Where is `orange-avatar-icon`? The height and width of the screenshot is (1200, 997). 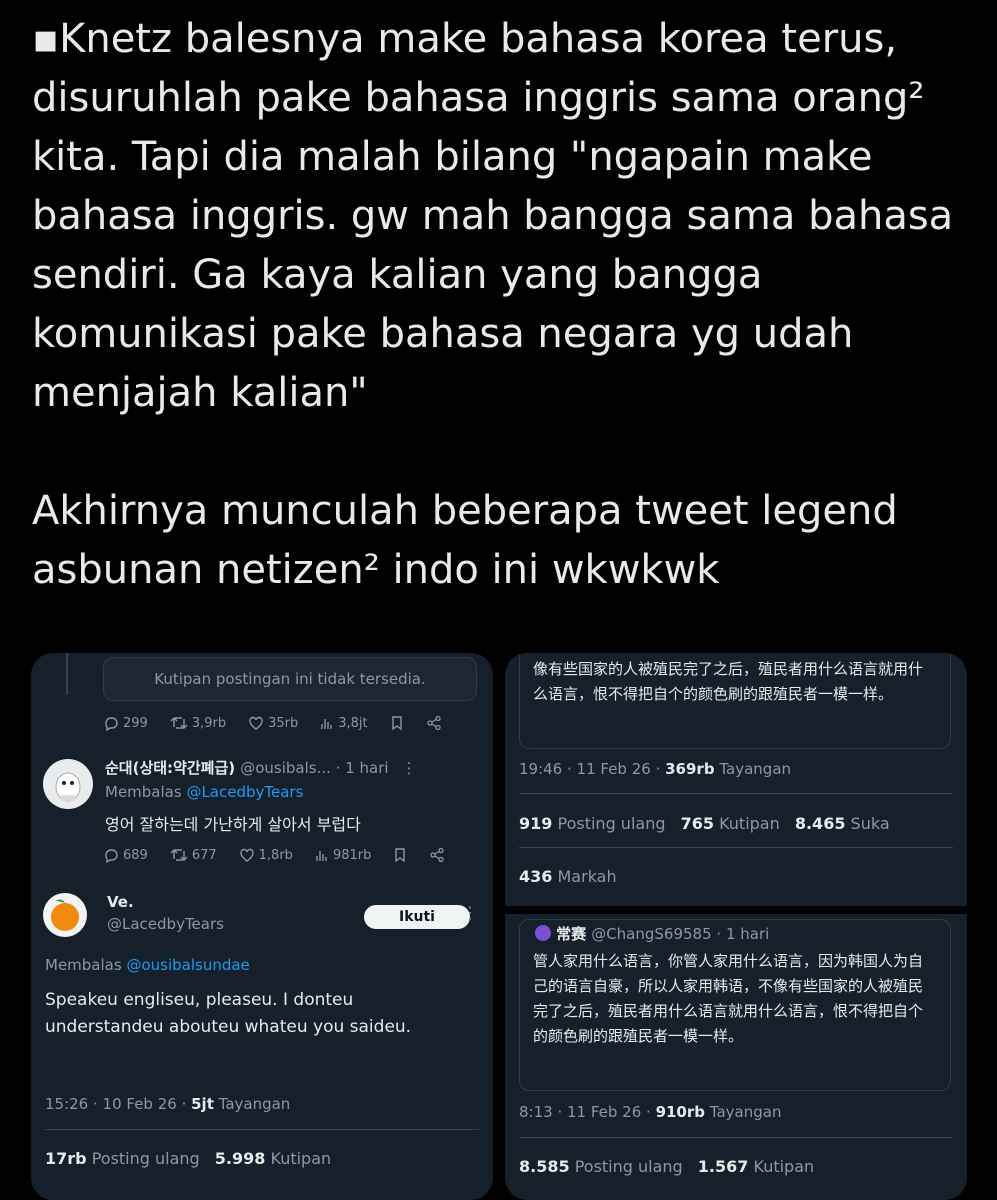
orange-avatar-icon is located at coordinates (65, 915).